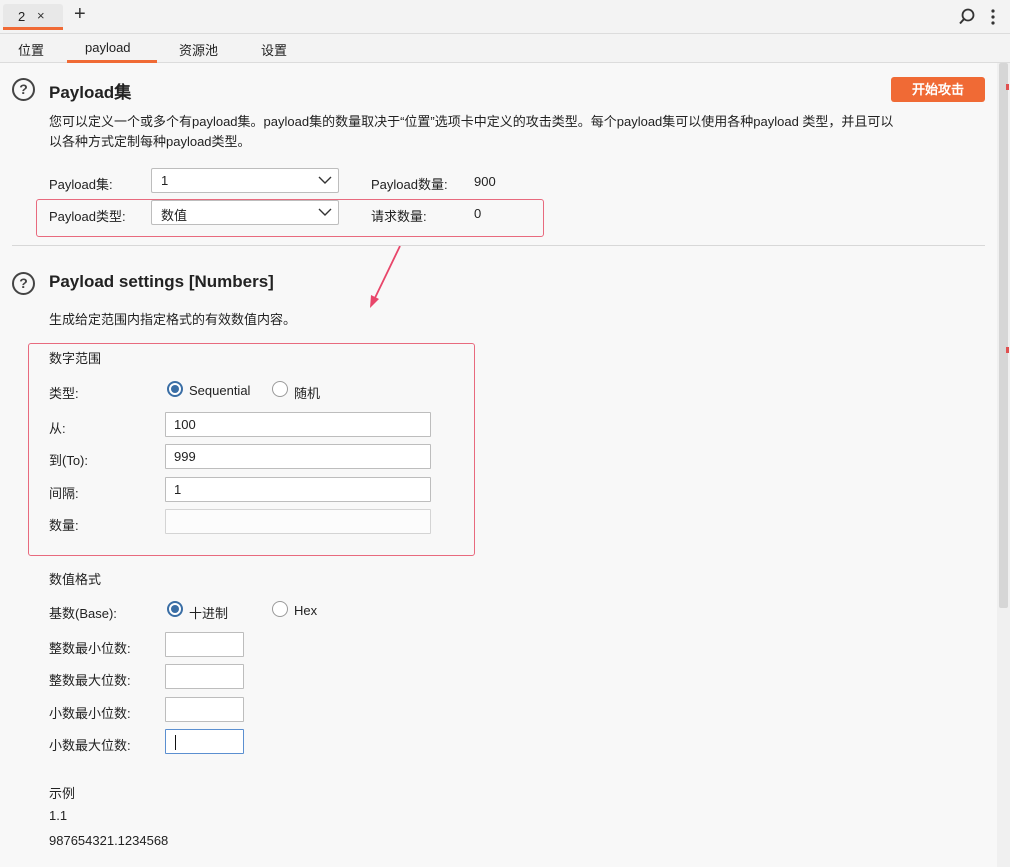 The width and height of the screenshot is (1010, 867). I want to click on radio-random, so click(280, 389).